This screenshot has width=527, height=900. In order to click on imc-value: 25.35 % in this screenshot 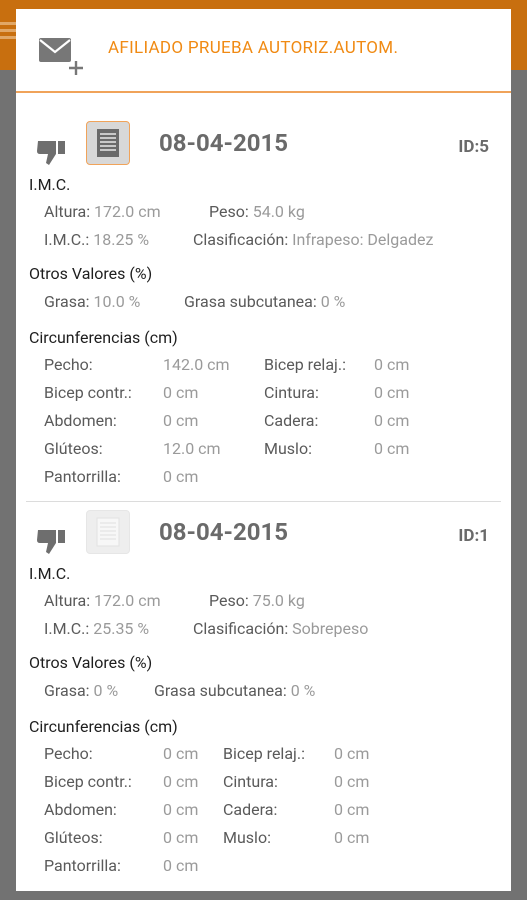, I will do `click(121, 628)`.